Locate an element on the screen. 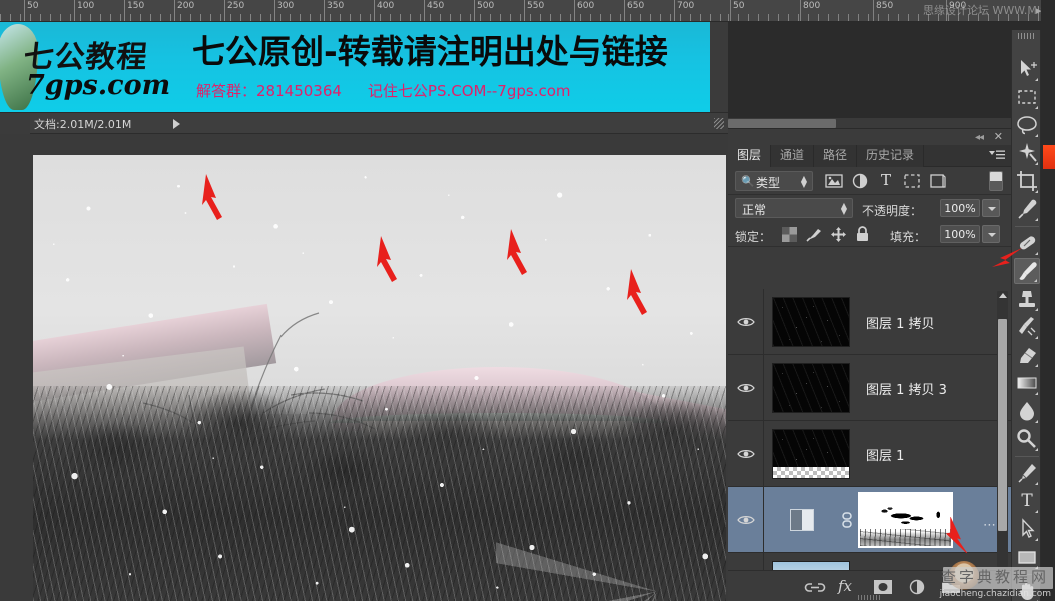  hand-tool is located at coordinates (1027, 589).